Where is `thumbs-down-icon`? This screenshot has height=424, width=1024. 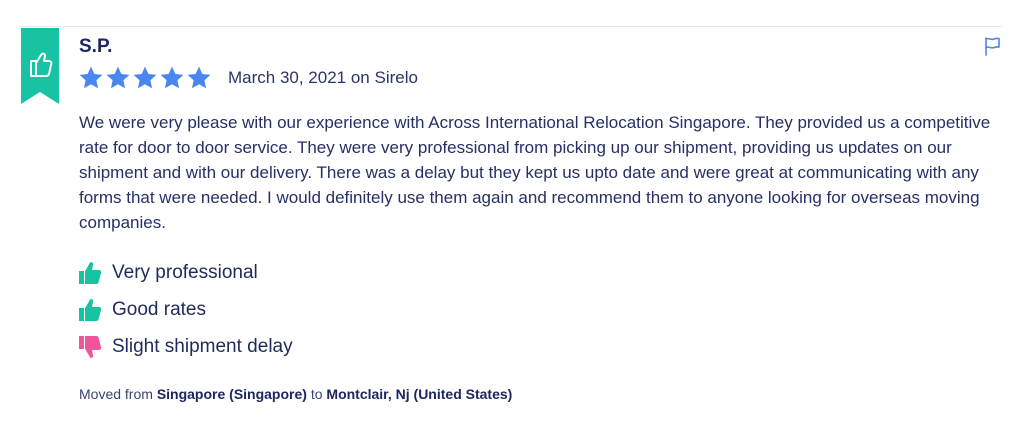
thumbs-down-icon is located at coordinates (90, 346).